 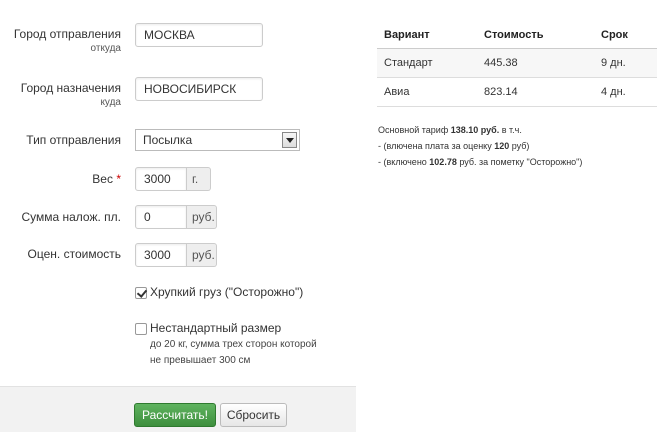 I want to click on note-text: - (включено, so click(x=404, y=162).